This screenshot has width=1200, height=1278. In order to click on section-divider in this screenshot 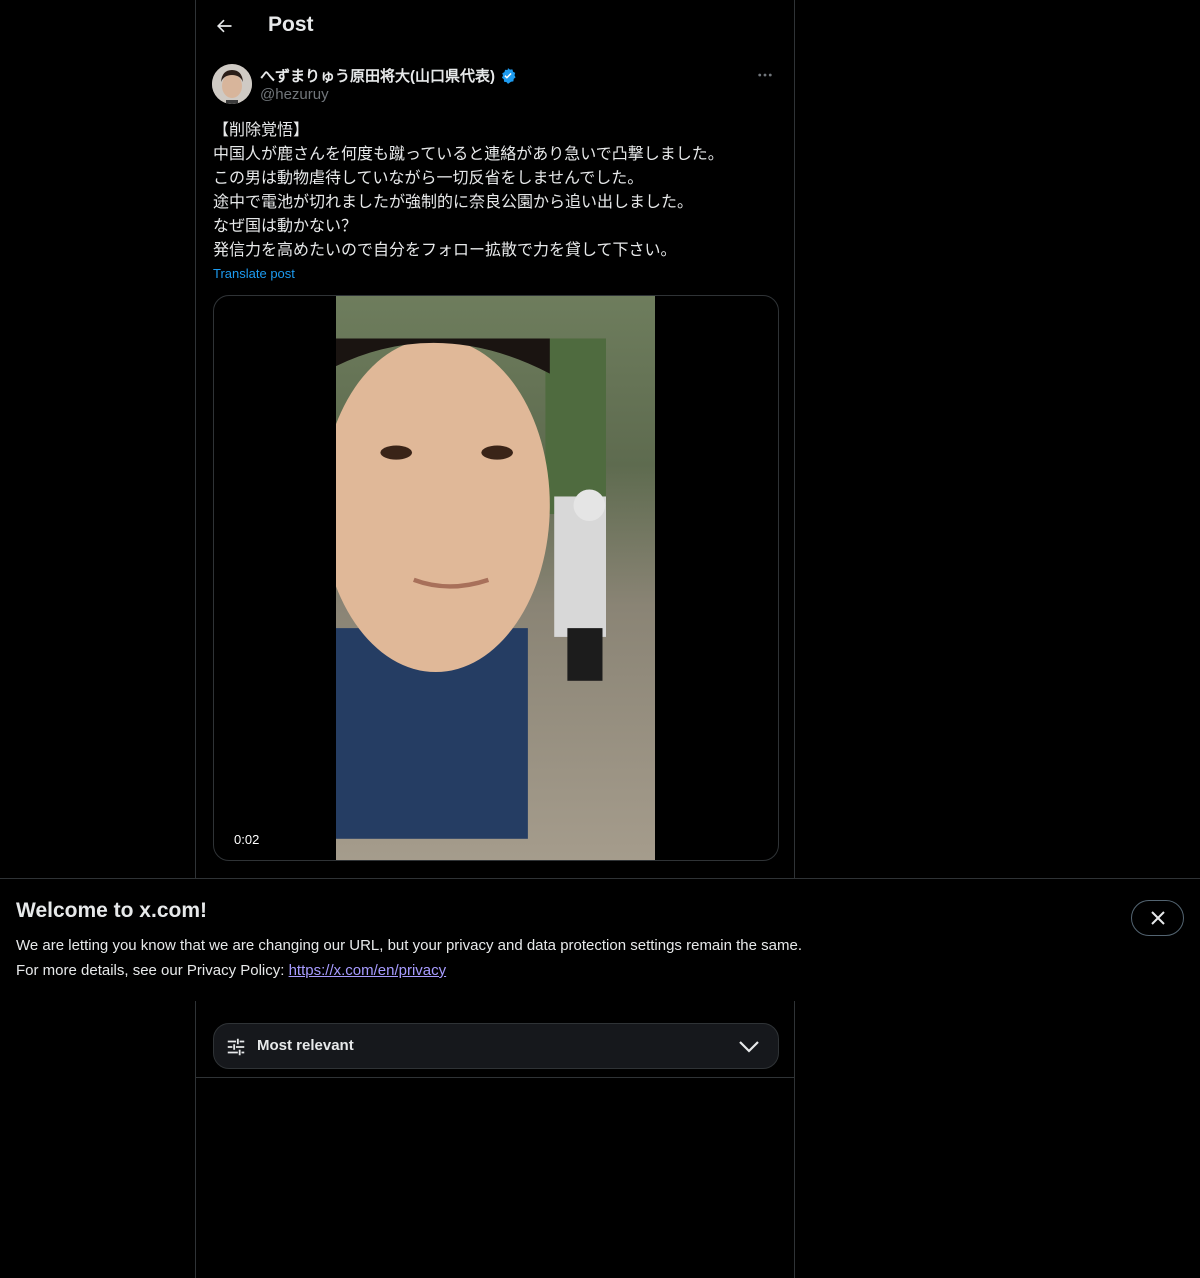, I will do `click(495, 1077)`.